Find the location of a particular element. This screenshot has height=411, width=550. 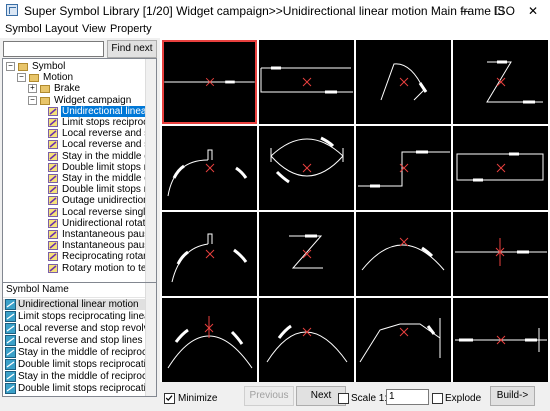

tree-item-label: Unidirectional linear m is located at coordinates (108, 111).